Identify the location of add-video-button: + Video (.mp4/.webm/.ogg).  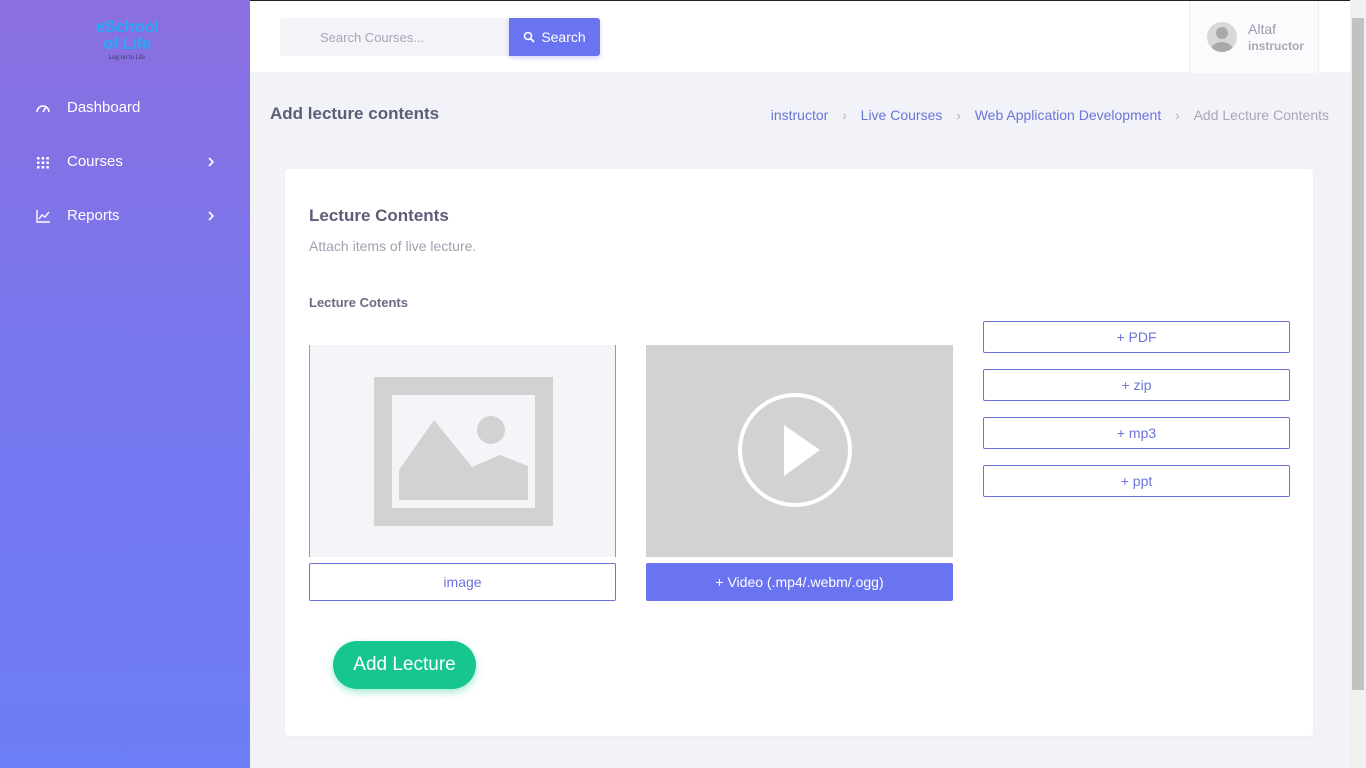
(799, 582).